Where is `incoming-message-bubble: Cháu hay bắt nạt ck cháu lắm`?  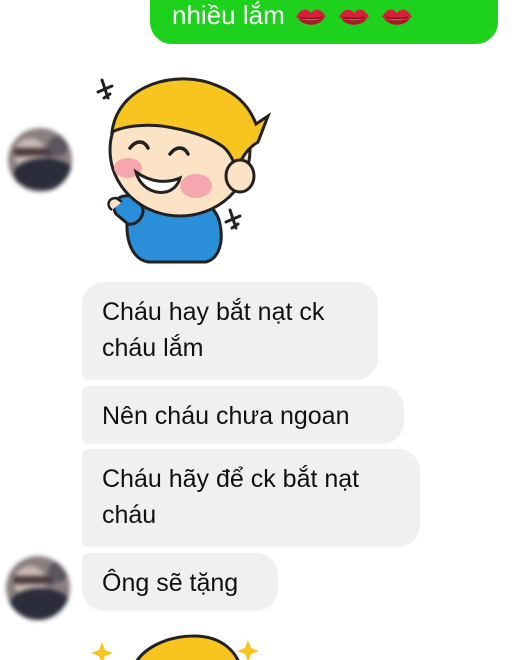 incoming-message-bubble: Cháu hay bắt nạt ck cháu lắm is located at coordinates (230, 331).